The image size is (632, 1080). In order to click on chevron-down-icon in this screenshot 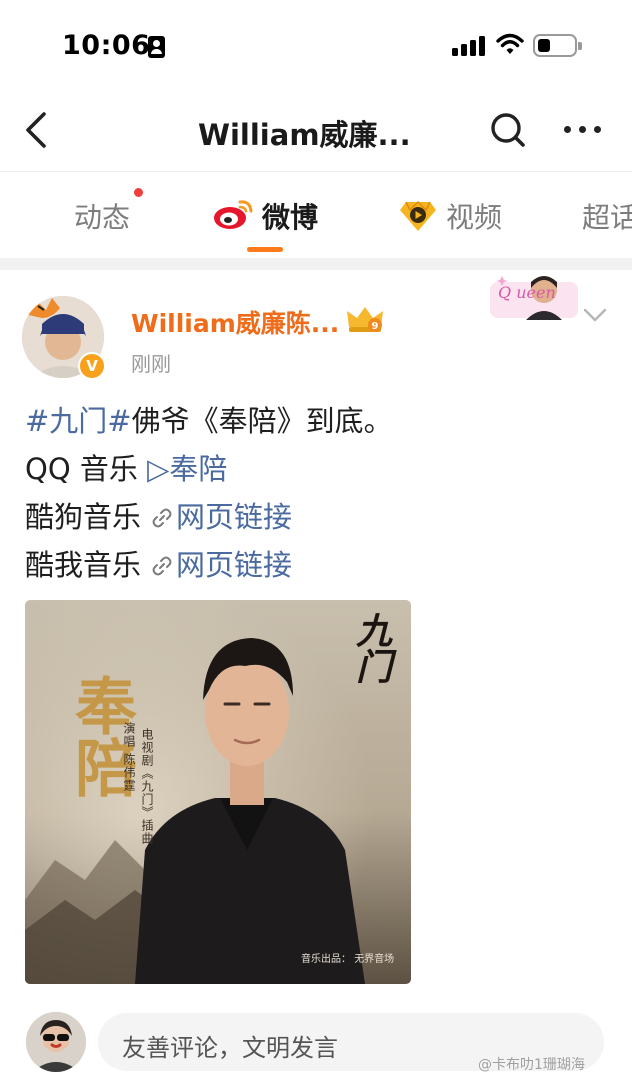, I will do `click(595, 315)`.